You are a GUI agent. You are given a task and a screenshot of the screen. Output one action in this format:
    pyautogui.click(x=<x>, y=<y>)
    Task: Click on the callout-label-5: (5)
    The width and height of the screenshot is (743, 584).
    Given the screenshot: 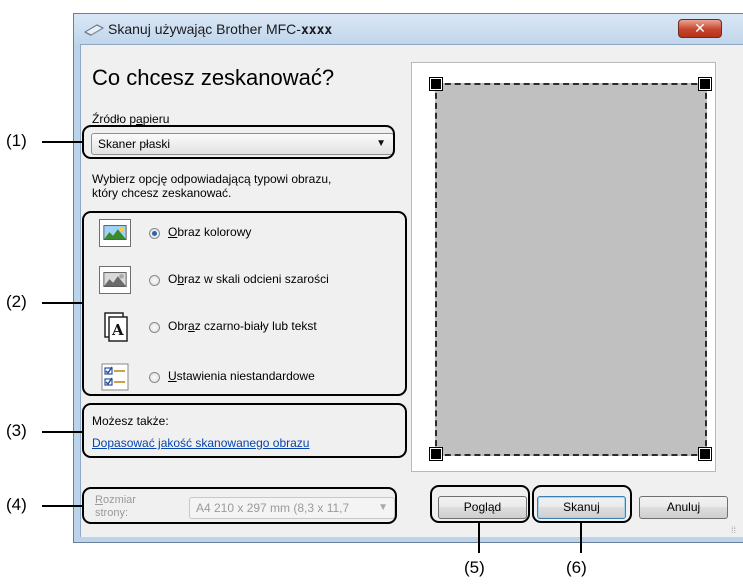 What is the action you would take?
    pyautogui.click(x=474, y=567)
    